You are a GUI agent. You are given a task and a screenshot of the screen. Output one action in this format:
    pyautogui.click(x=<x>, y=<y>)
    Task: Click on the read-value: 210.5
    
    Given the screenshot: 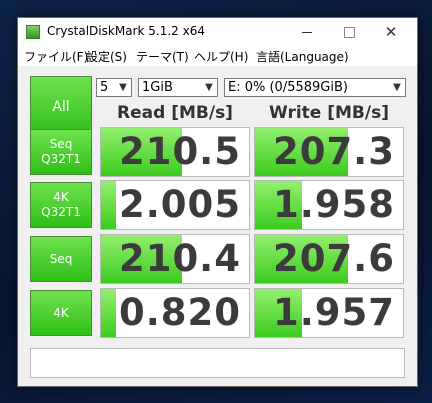 What is the action you would take?
    pyautogui.click(x=179, y=151)
    